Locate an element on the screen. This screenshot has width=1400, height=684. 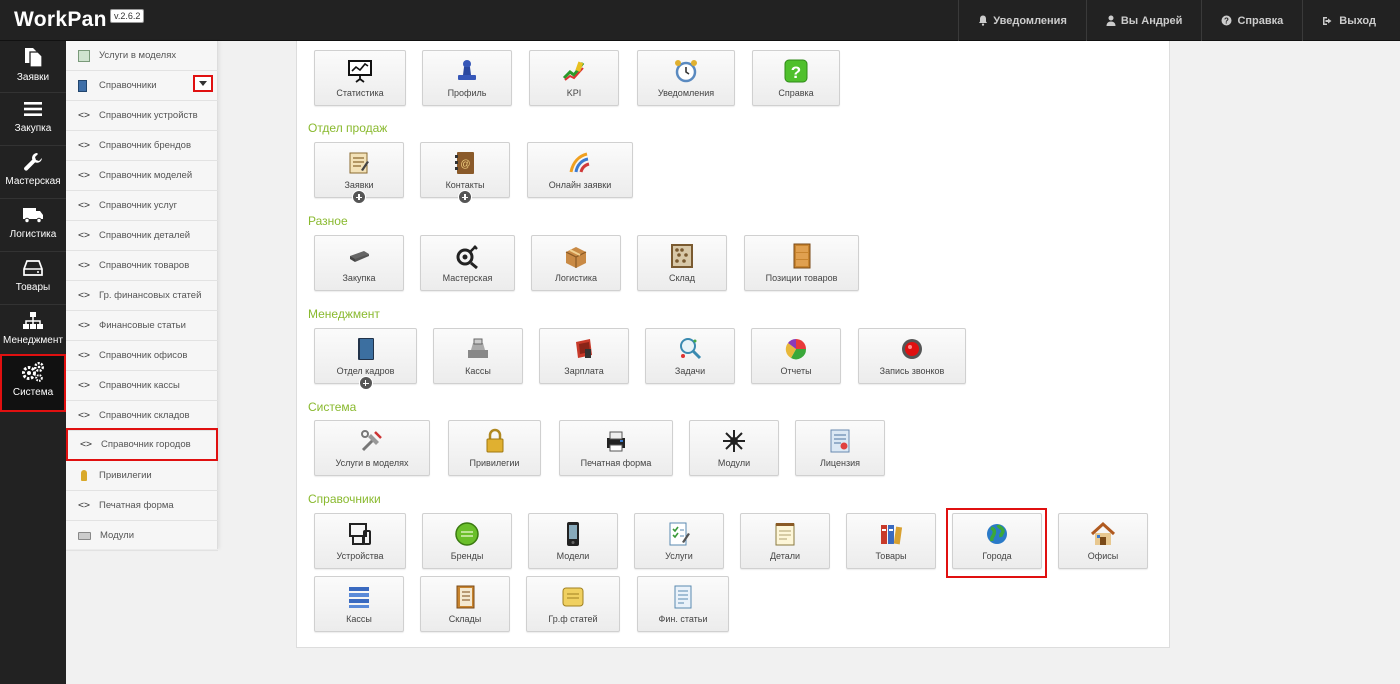
tile-offices: Офисы is located at coordinates (1103, 541).